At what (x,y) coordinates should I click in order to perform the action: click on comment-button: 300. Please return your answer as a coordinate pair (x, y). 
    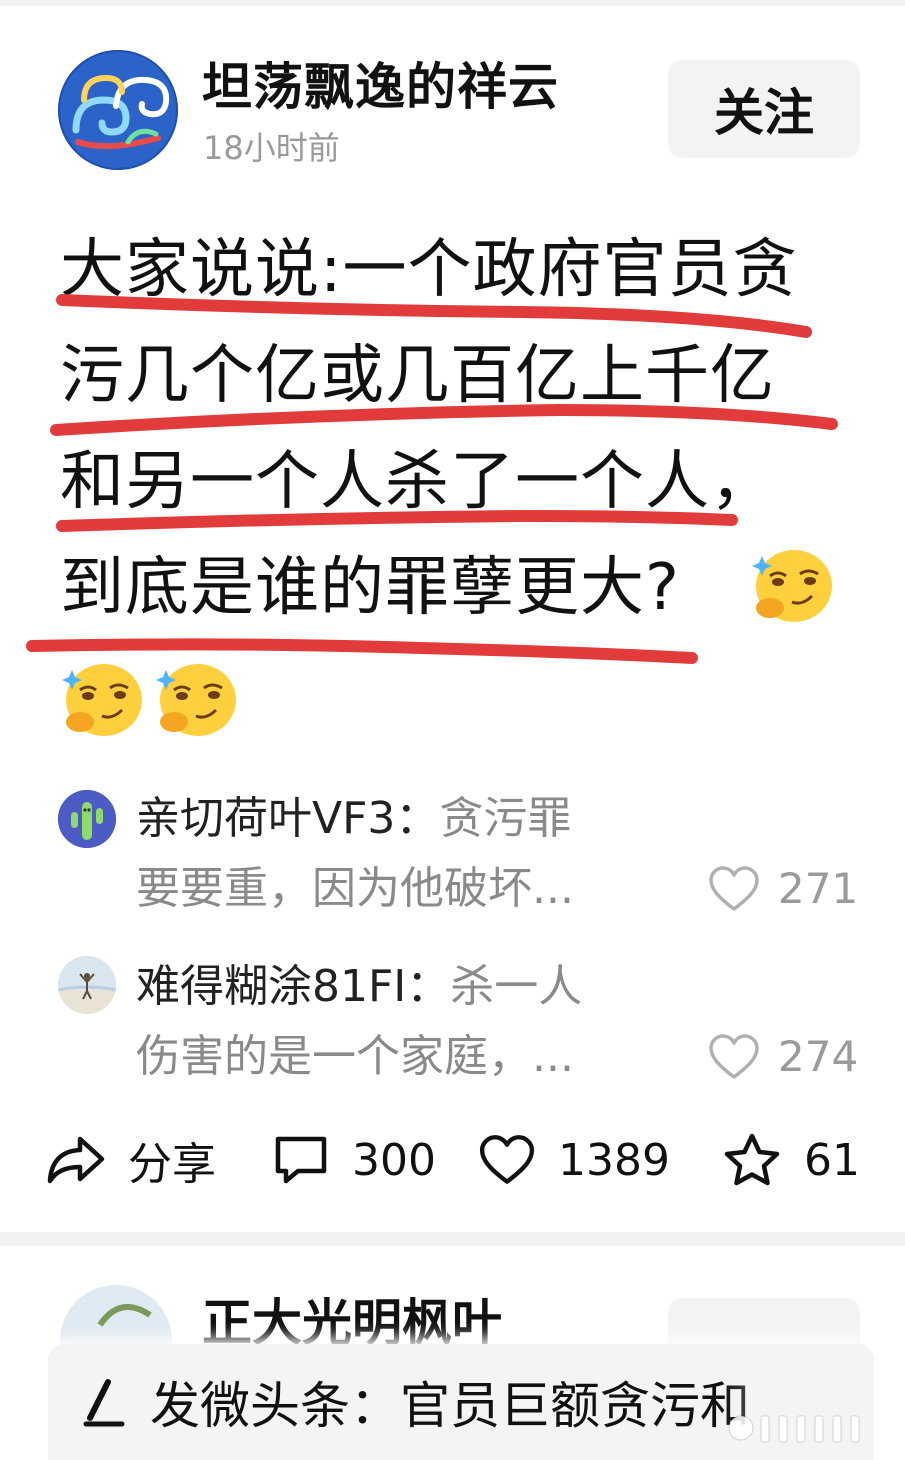
    Looking at the image, I should click on (354, 1160).